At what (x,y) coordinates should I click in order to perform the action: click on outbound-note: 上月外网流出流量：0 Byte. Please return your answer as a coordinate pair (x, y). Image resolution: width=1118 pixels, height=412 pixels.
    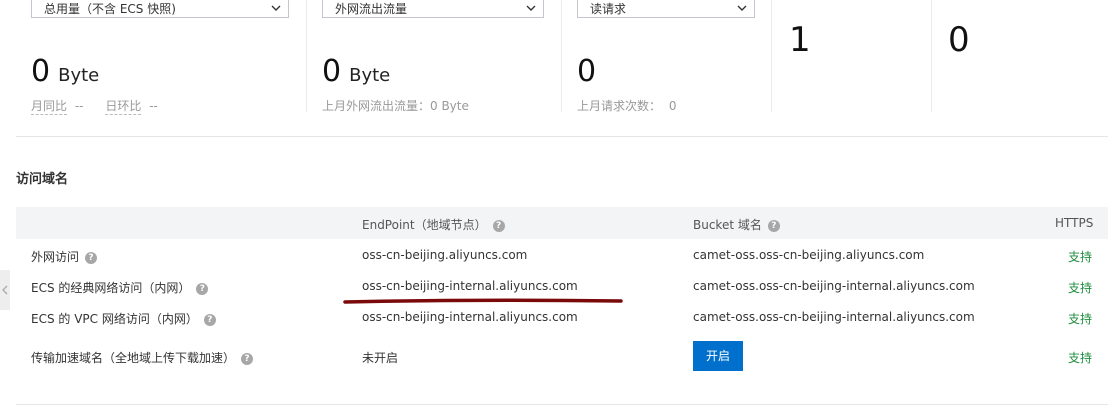
    Looking at the image, I should click on (395, 106).